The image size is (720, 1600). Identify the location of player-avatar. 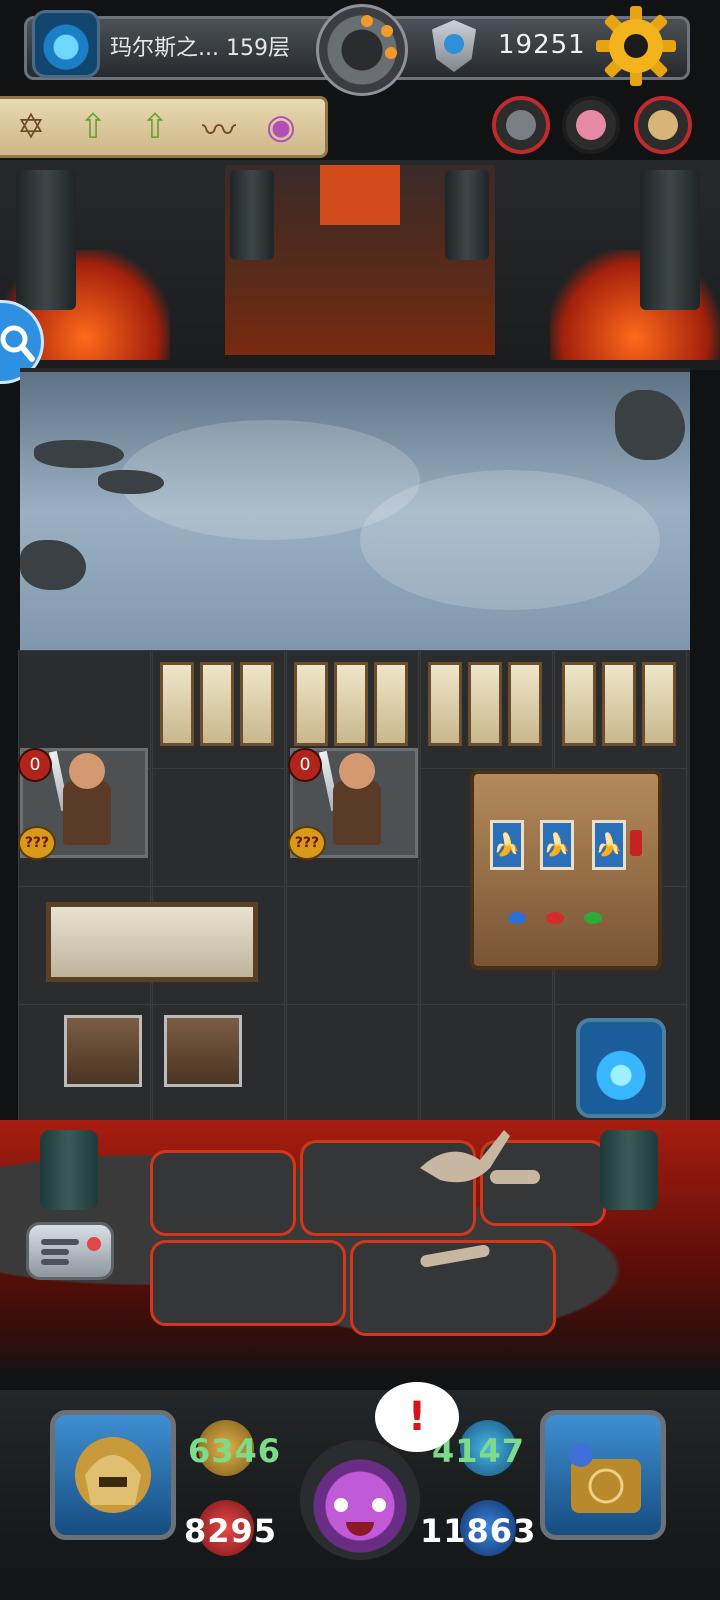
(360, 1500).